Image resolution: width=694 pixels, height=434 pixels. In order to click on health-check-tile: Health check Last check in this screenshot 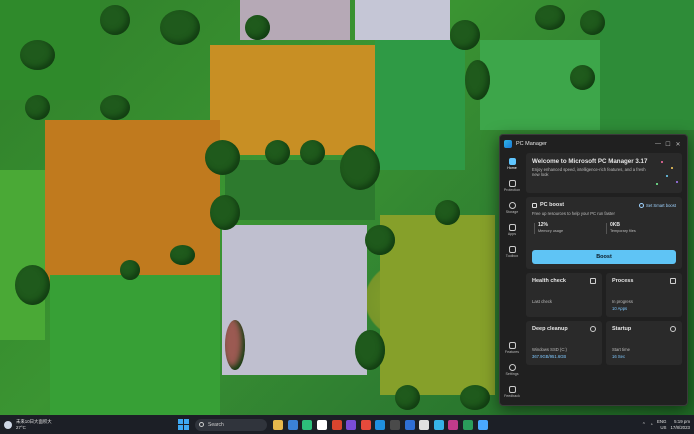, I will do `click(564, 295)`.